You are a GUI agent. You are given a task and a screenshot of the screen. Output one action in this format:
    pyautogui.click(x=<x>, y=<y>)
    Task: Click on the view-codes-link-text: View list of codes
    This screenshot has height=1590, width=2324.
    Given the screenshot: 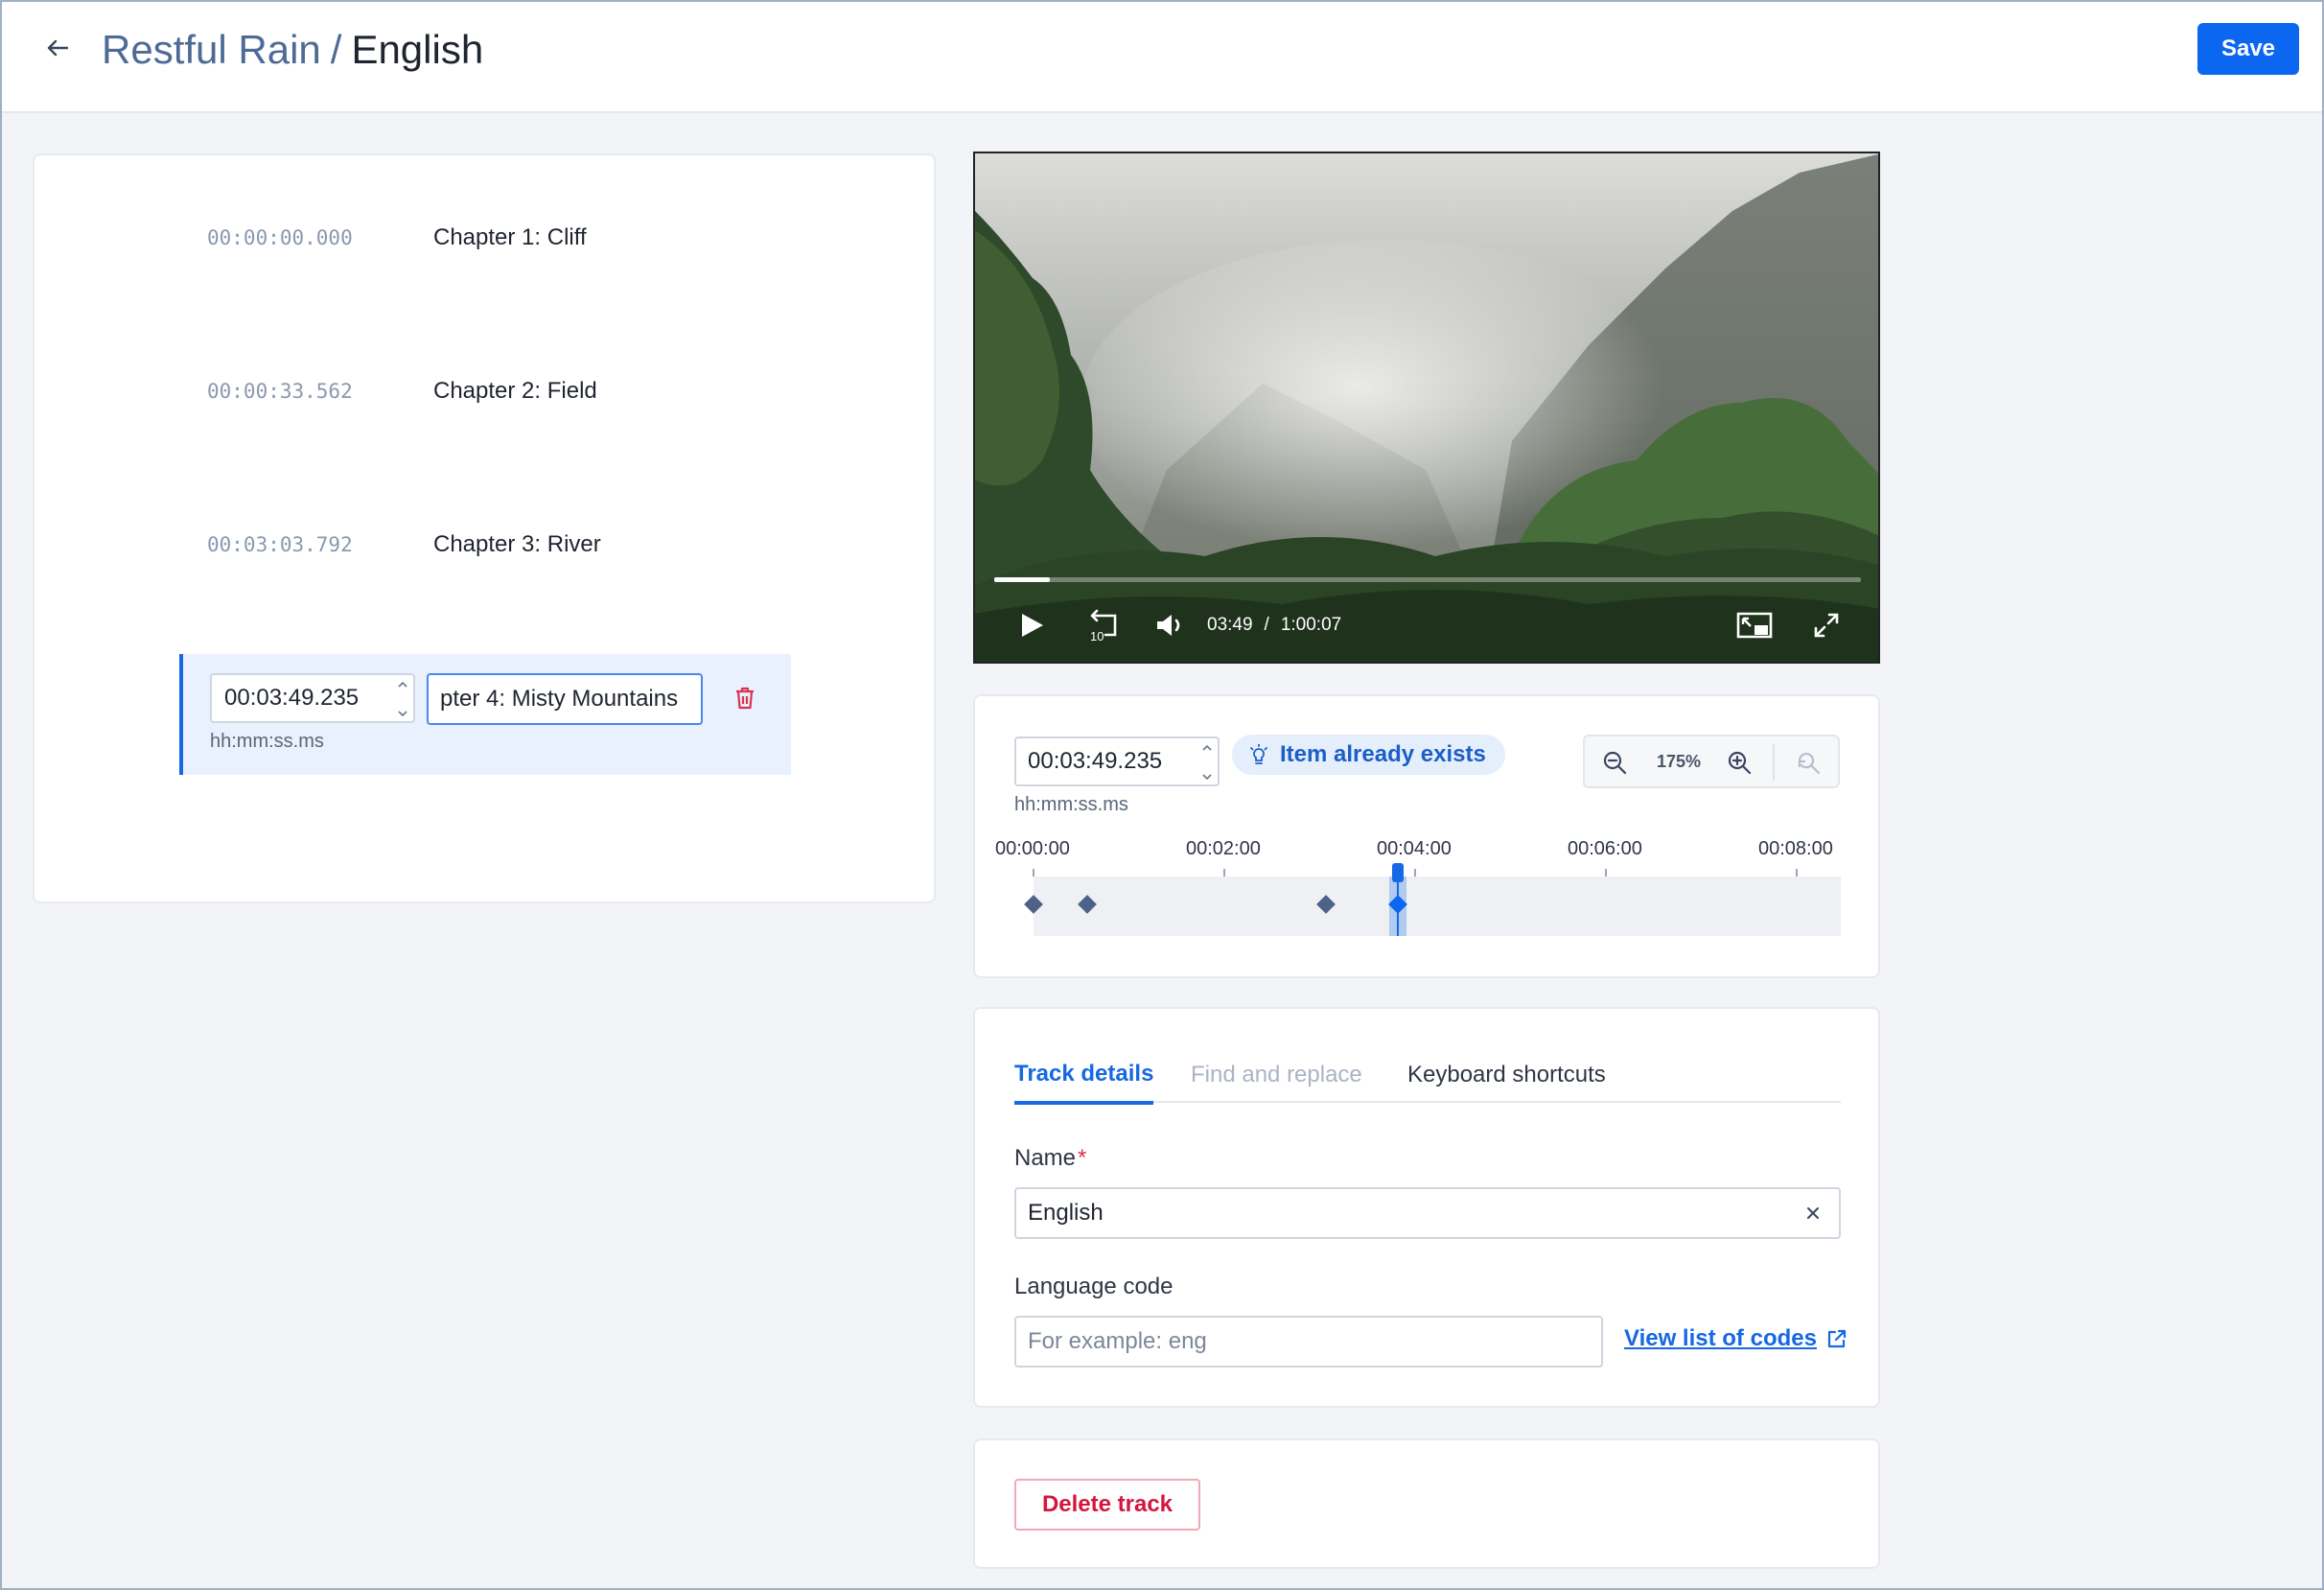 What is the action you would take?
    pyautogui.click(x=1720, y=1338)
    